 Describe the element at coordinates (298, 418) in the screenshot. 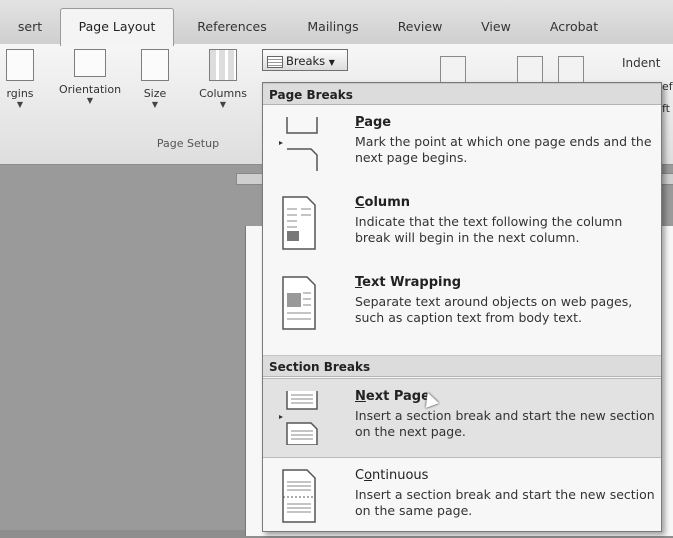

I see `next-page-section-icon` at that location.